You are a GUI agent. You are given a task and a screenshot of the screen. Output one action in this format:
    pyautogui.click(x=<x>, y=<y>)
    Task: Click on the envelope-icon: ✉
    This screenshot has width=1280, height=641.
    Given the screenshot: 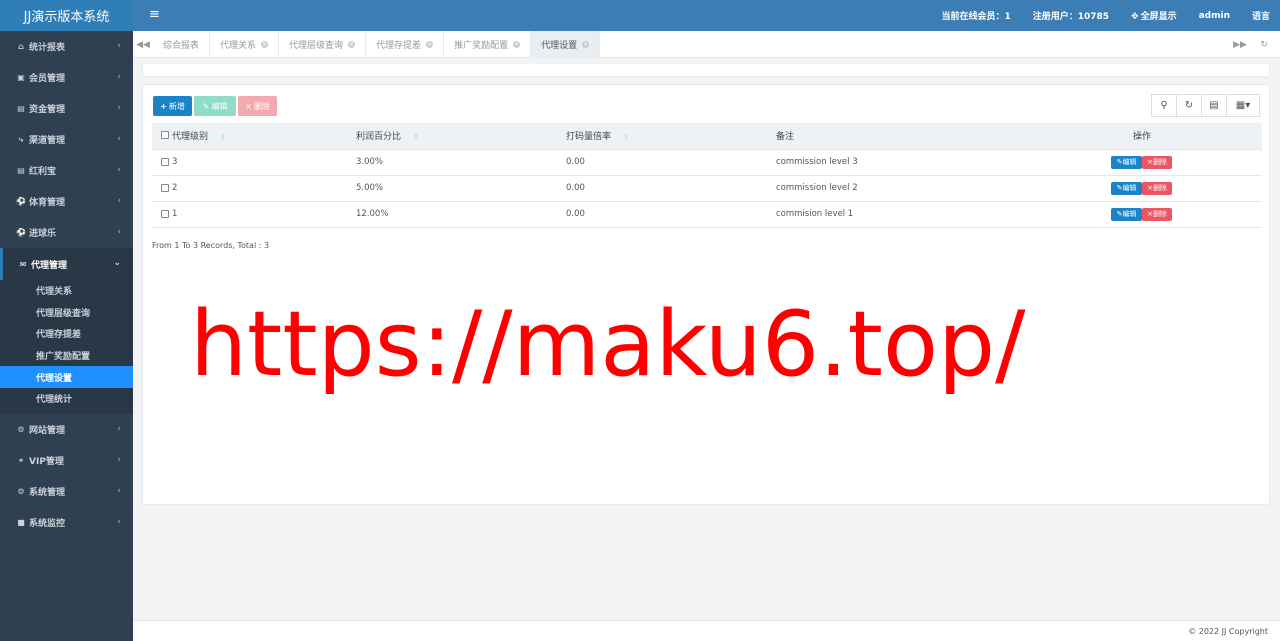 What is the action you would take?
    pyautogui.click(x=23, y=264)
    